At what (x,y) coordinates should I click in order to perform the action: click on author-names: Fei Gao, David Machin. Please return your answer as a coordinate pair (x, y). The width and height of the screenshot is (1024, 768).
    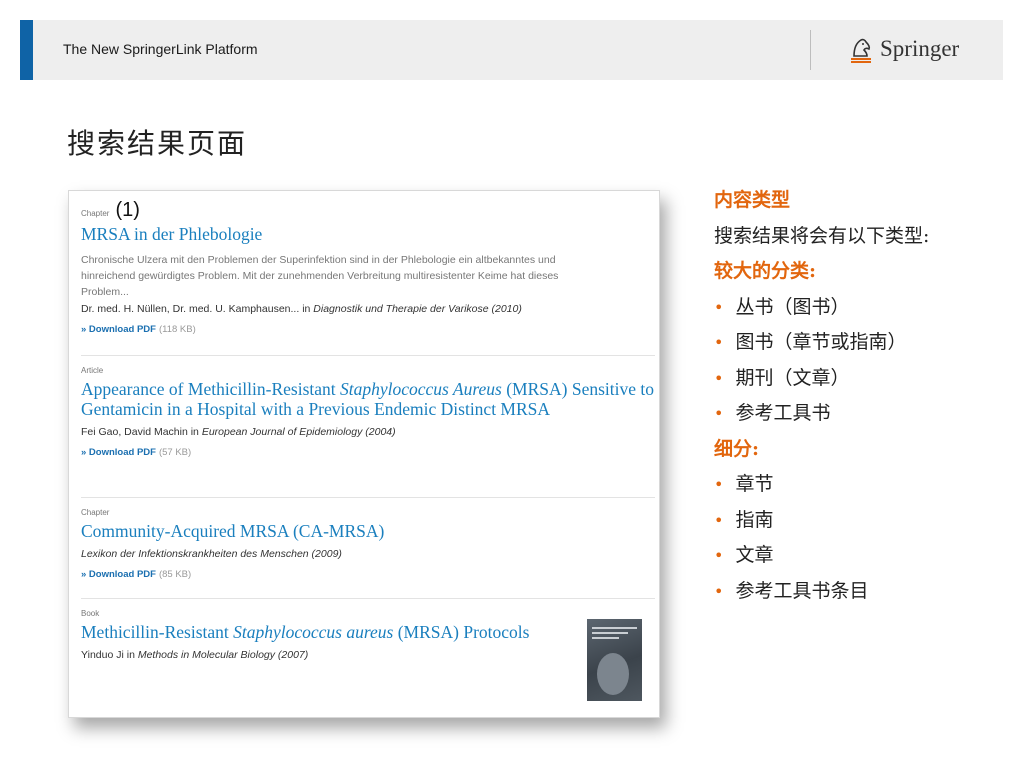
    Looking at the image, I should click on (134, 432).